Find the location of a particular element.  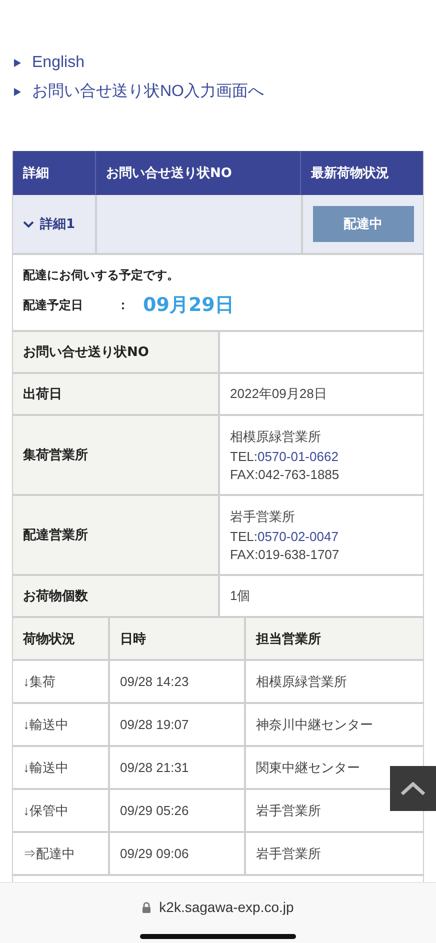

status-badge: 配達中 is located at coordinates (363, 224).